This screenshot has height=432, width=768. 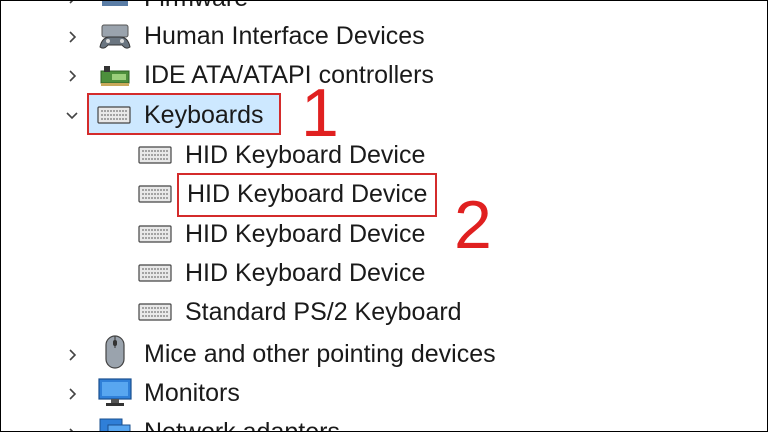 I want to click on tree-item-human-interface-devices: Human Interface Devices, so click(x=284, y=36).